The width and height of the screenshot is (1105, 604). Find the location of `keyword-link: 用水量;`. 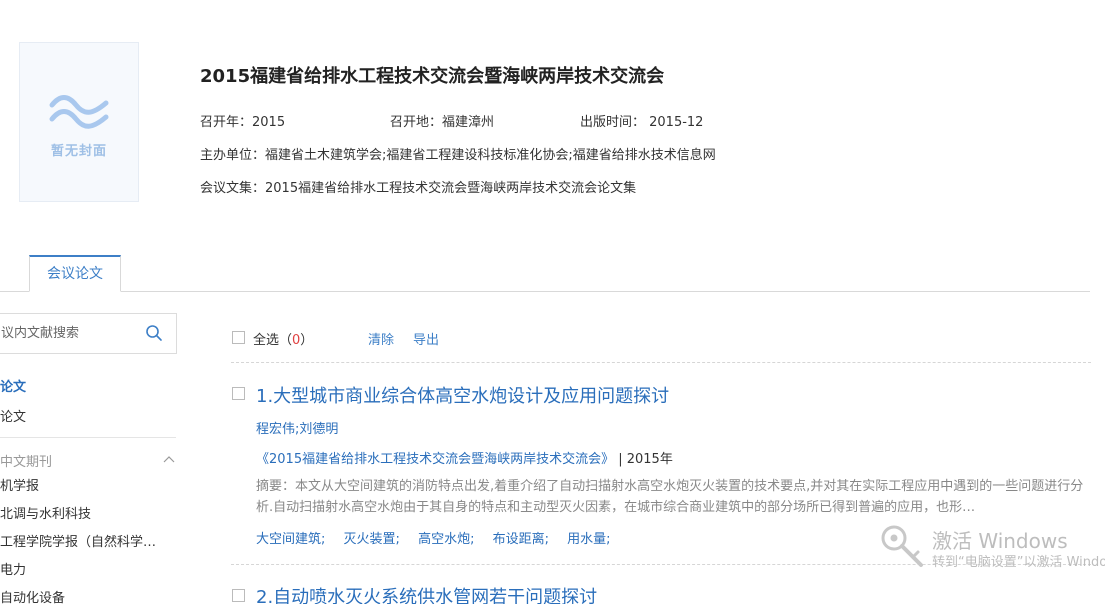

keyword-link: 用水量; is located at coordinates (588, 539).